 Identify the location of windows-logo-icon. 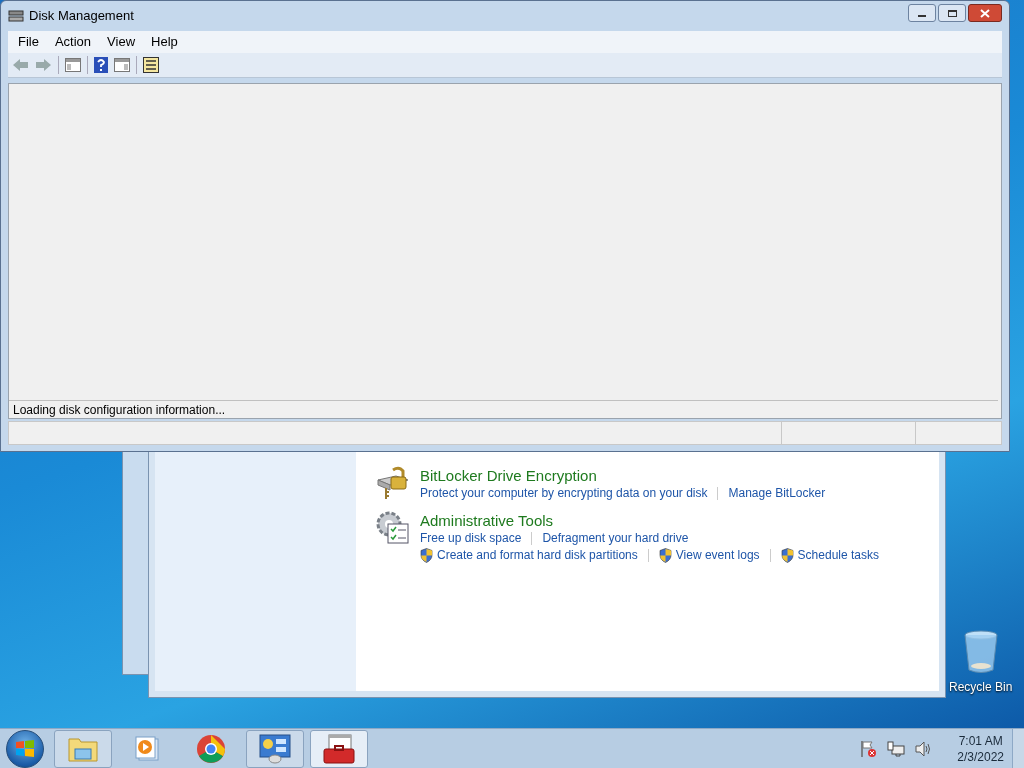
(25, 748).